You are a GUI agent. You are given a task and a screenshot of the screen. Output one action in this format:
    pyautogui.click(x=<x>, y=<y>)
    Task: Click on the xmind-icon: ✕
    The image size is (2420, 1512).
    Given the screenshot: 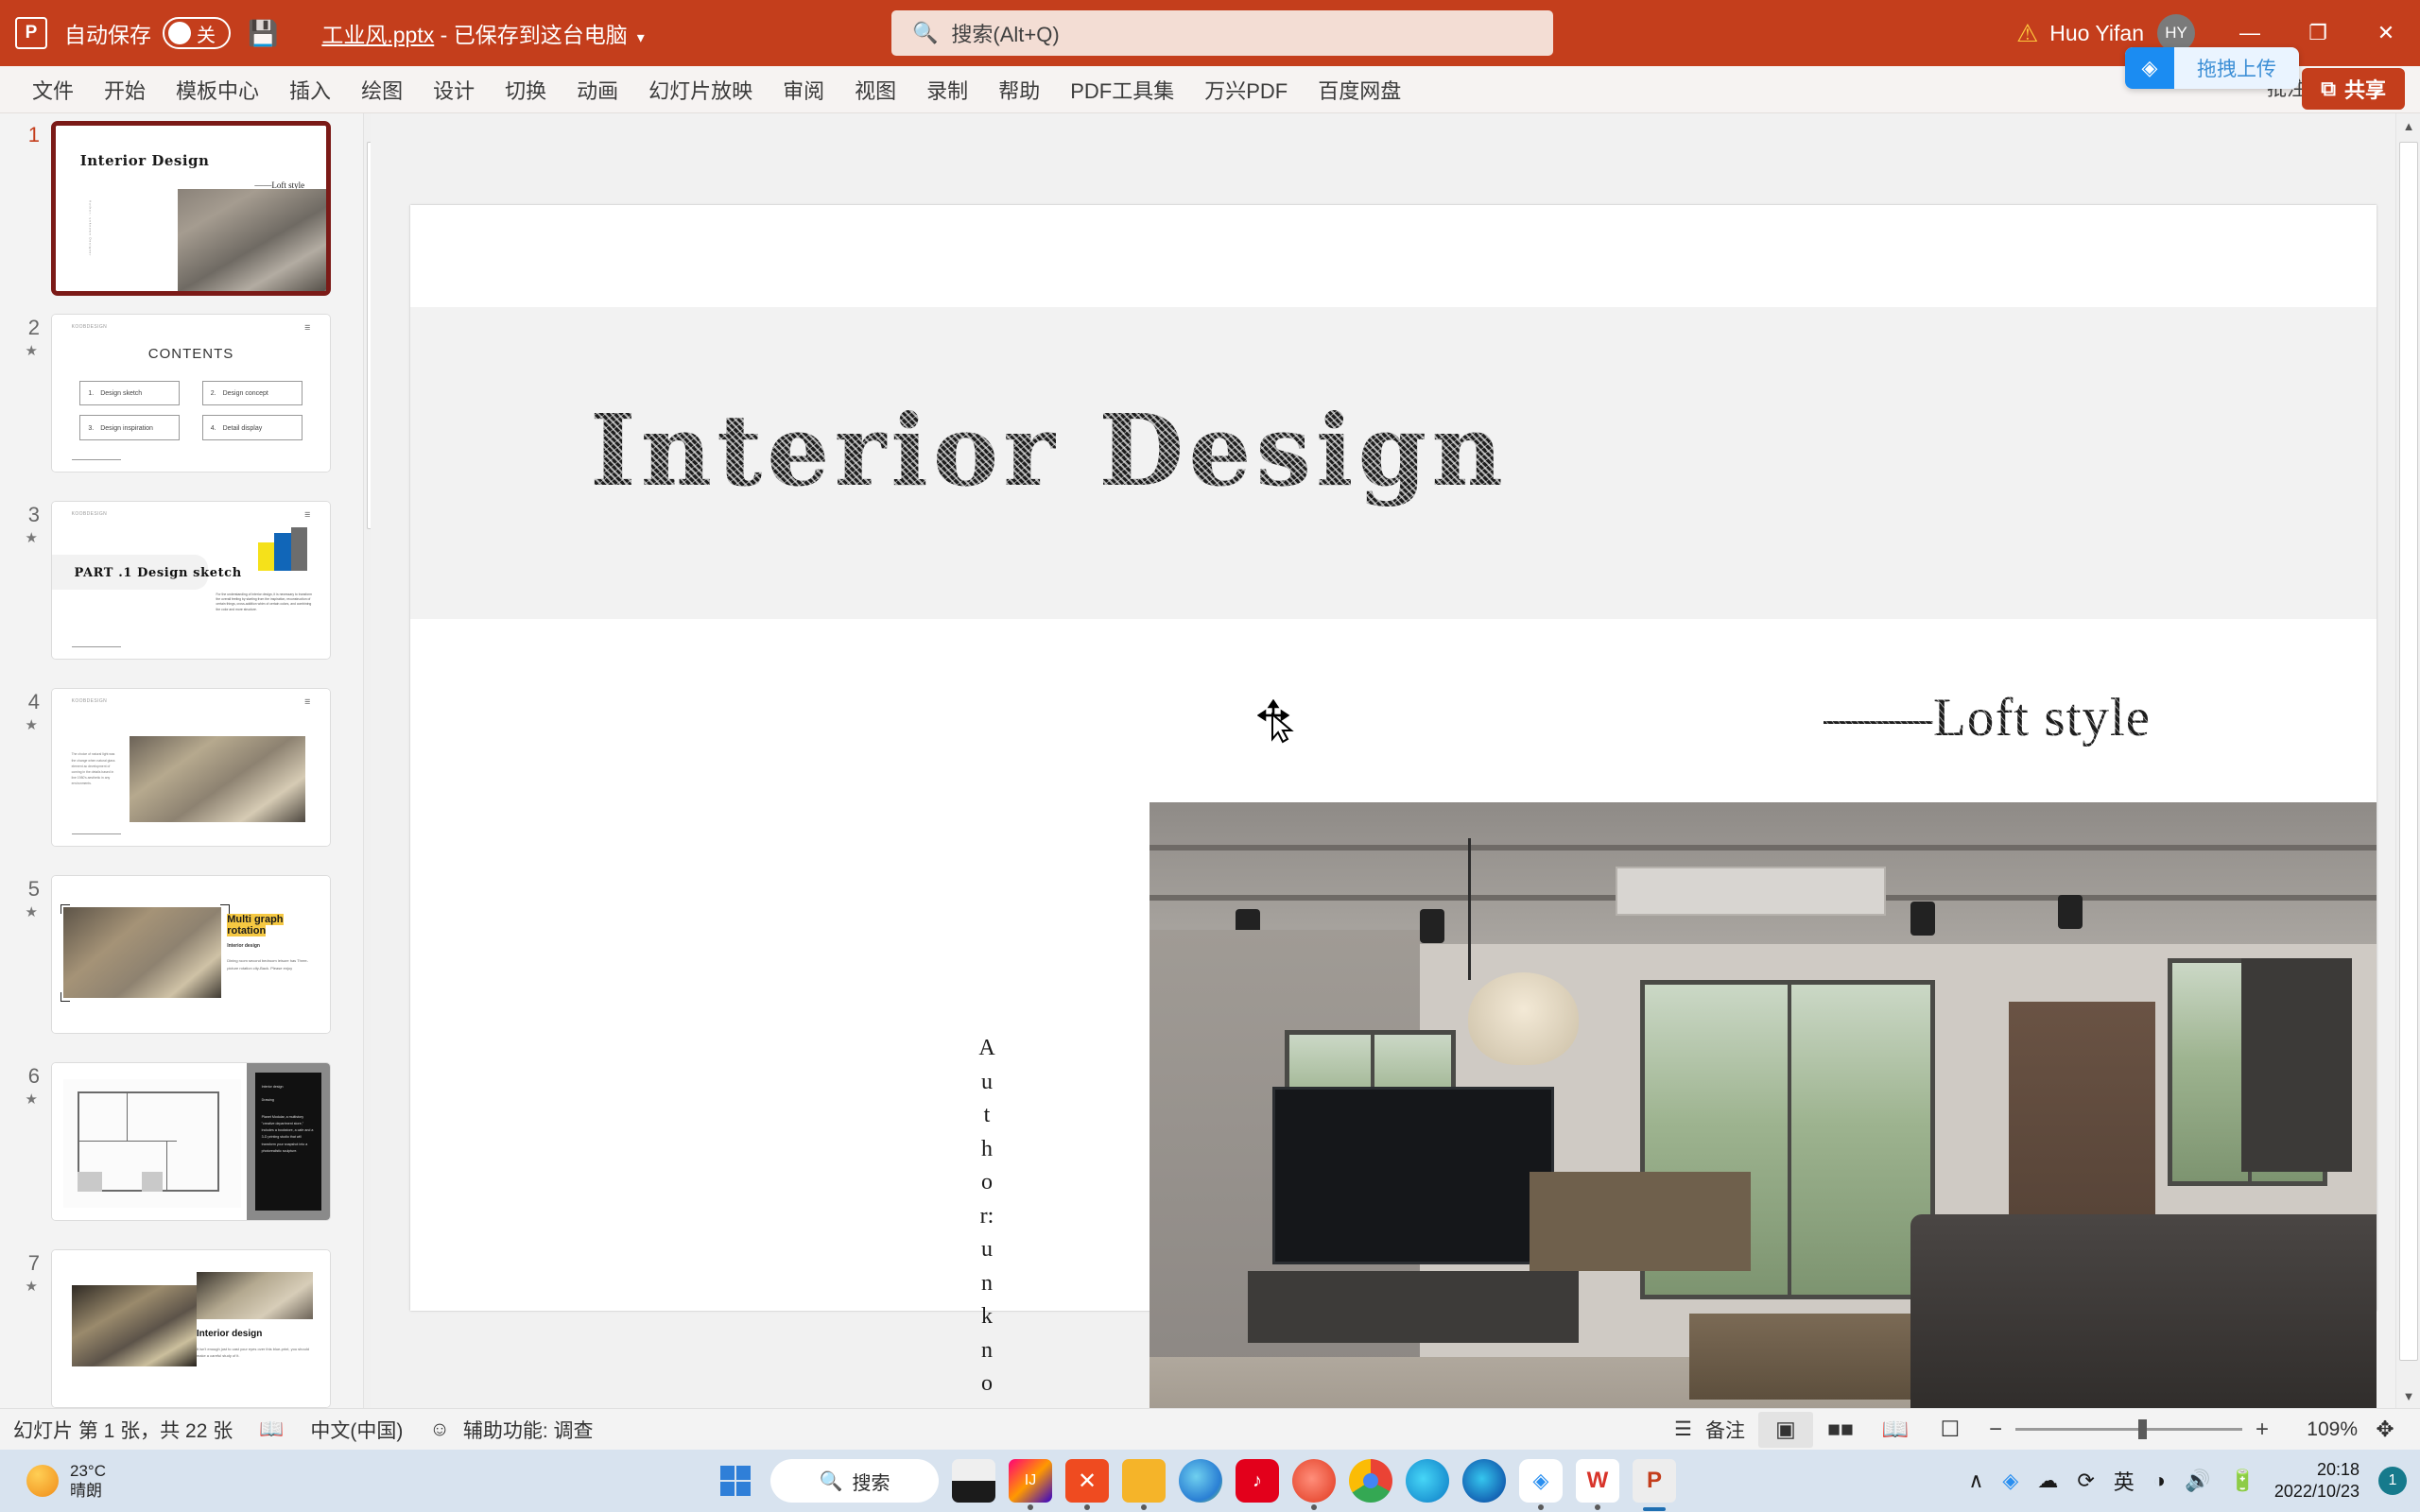 What is the action you would take?
    pyautogui.click(x=1087, y=1484)
    